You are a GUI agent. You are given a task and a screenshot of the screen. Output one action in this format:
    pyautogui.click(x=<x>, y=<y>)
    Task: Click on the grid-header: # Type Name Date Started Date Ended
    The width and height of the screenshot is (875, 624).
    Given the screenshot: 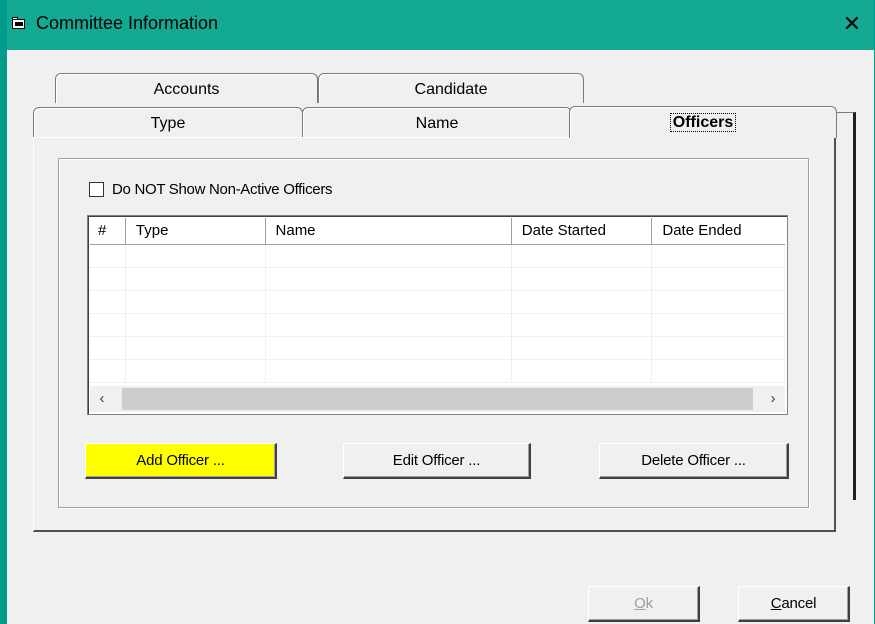 What is the action you would take?
    pyautogui.click(x=437, y=231)
    